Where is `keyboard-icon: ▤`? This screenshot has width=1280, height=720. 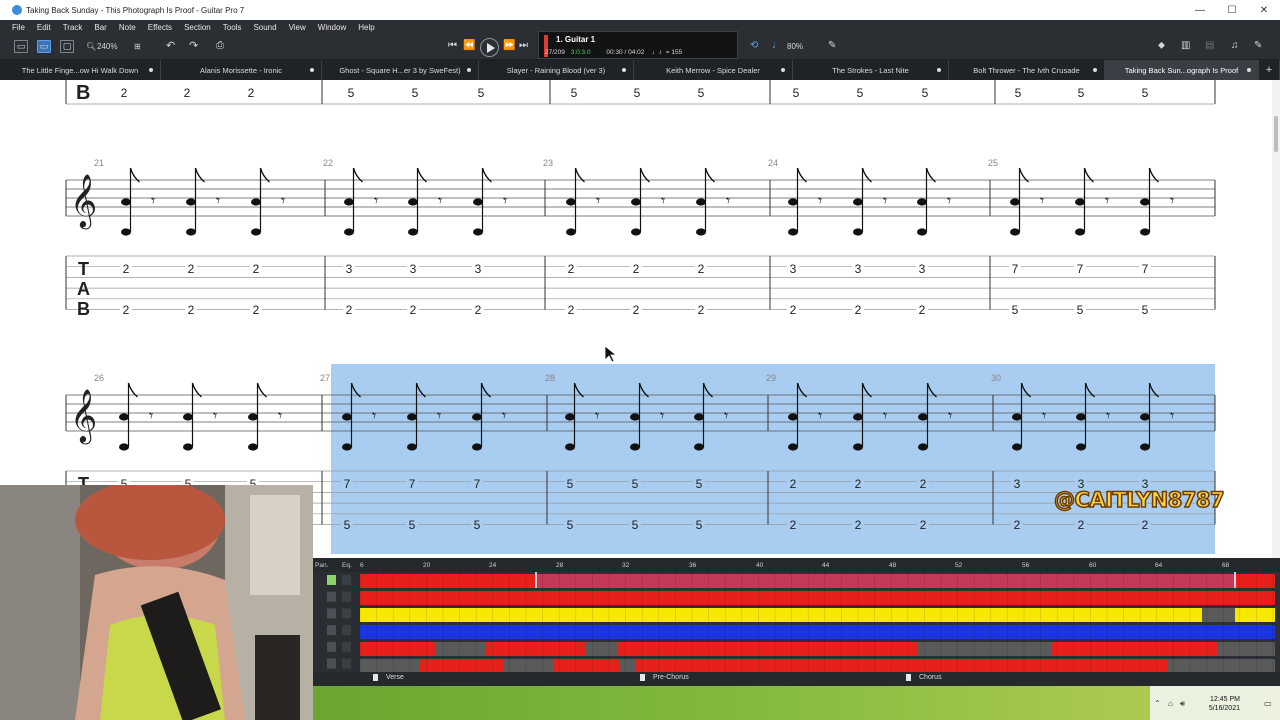
keyboard-icon: ▤ is located at coordinates (1209, 45).